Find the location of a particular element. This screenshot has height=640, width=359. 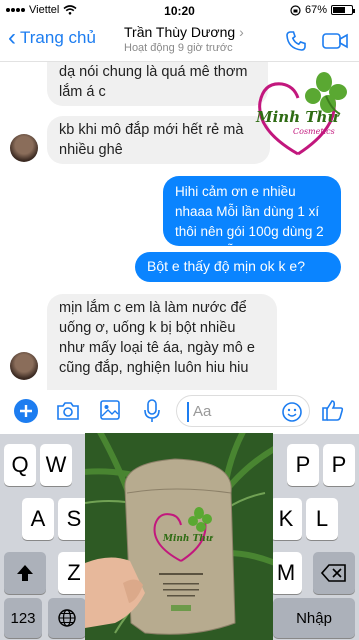

composer-bar: Aa is located at coordinates (179, 412).